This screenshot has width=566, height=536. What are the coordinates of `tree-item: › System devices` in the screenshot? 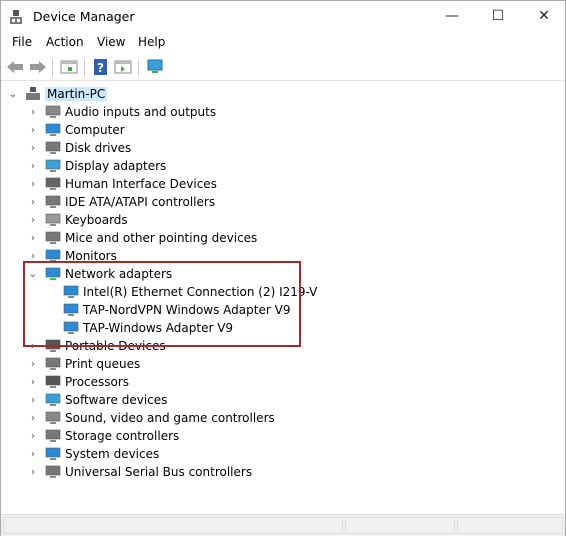 It's located at (93, 454).